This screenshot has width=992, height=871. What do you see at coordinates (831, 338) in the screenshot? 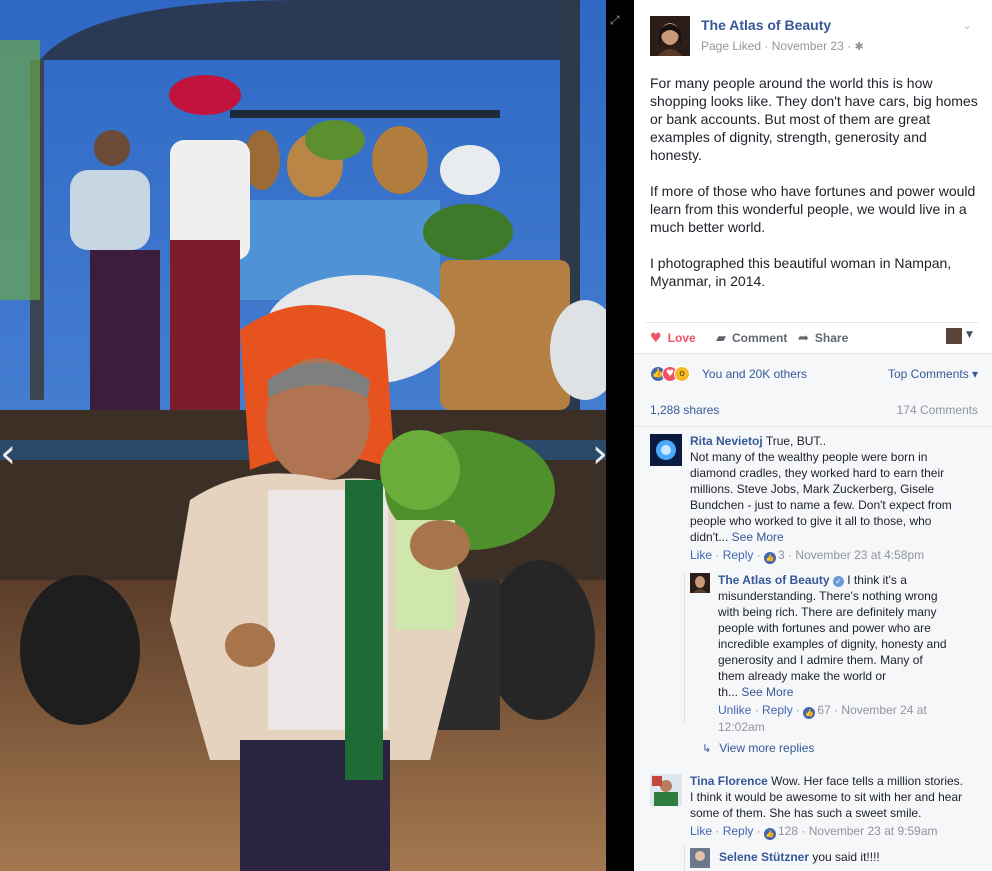
I see `share-label: Share` at bounding box center [831, 338].